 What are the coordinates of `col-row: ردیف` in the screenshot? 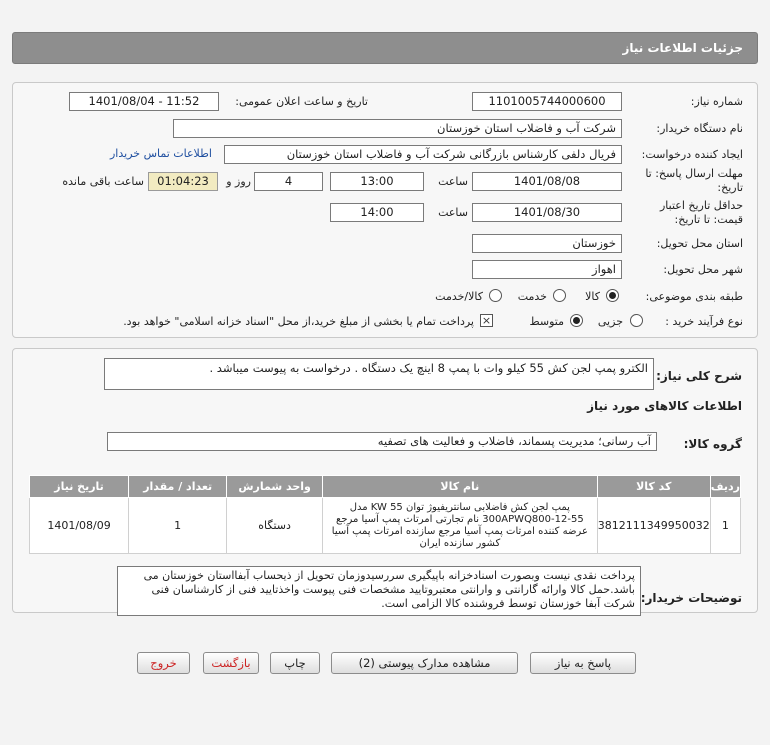 It's located at (725, 486).